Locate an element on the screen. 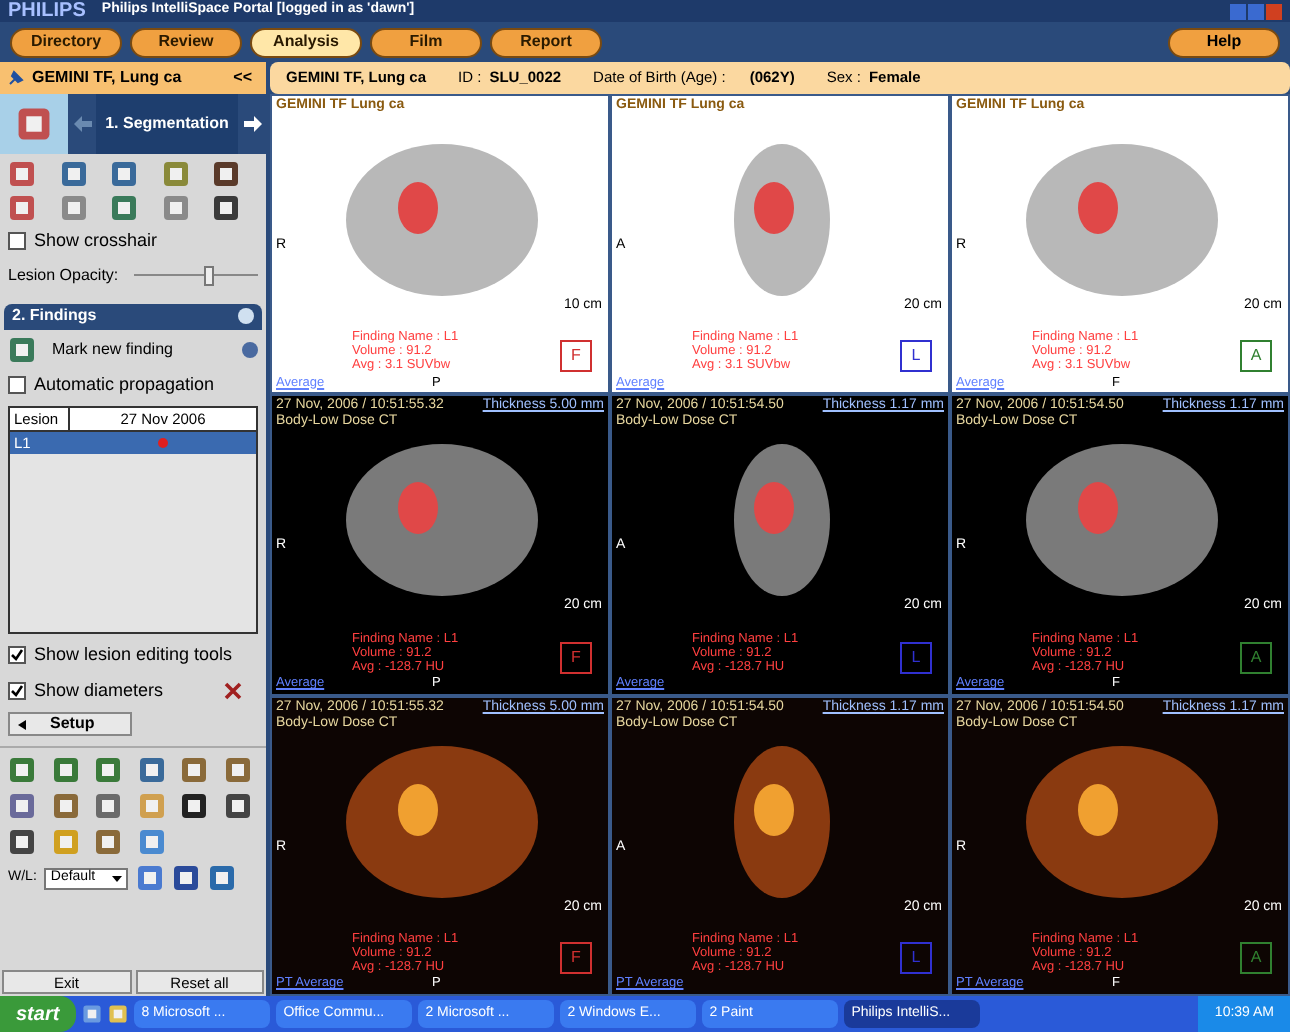 This screenshot has width=1290, height=1032. opacity-slider is located at coordinates (196, 275).